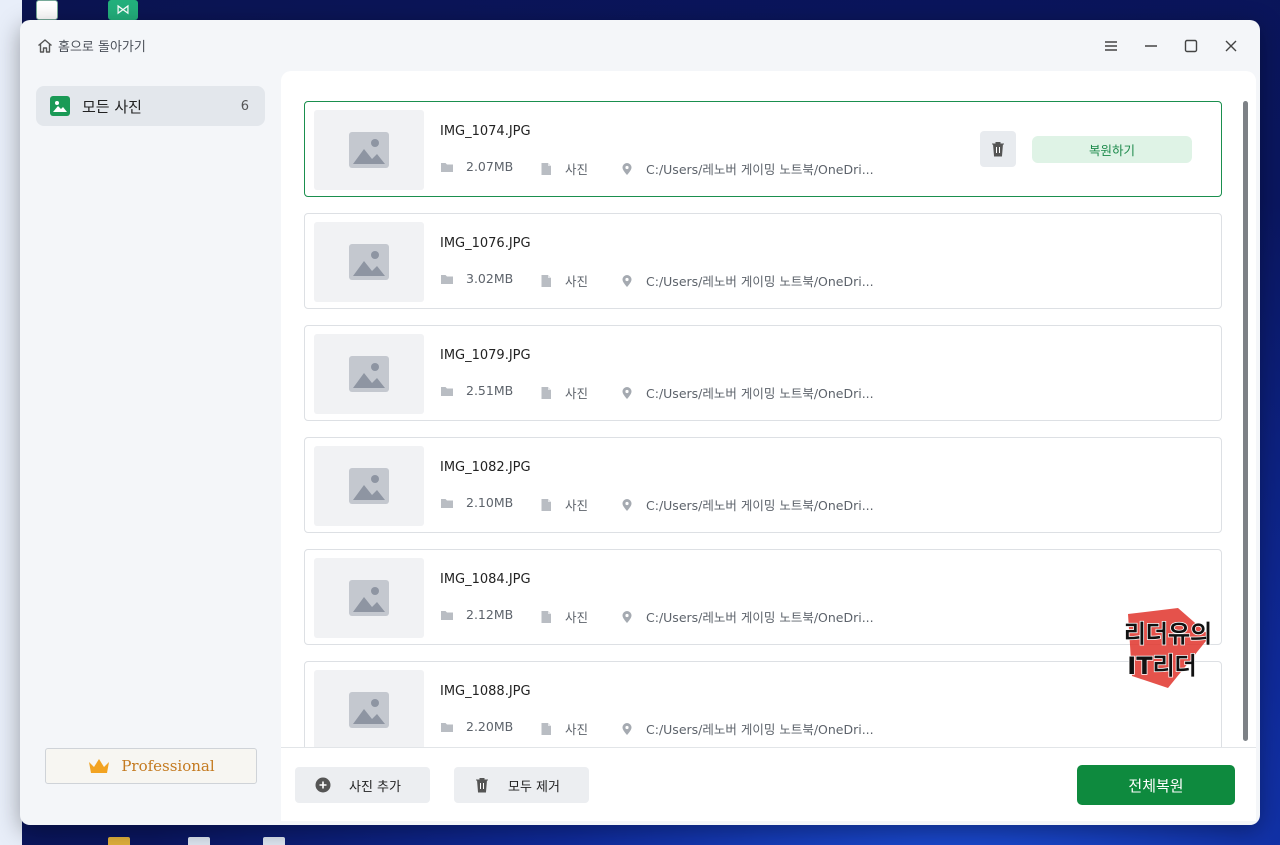 The width and height of the screenshot is (1280, 845). I want to click on file-name: IMG_1082.JPG, so click(485, 467).